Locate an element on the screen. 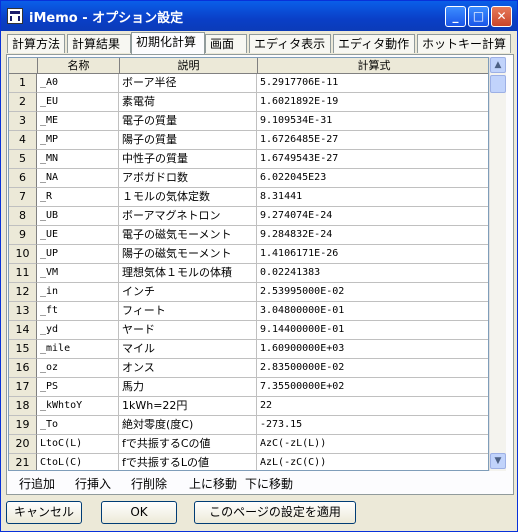  row-number: 15 is located at coordinates (23, 349).